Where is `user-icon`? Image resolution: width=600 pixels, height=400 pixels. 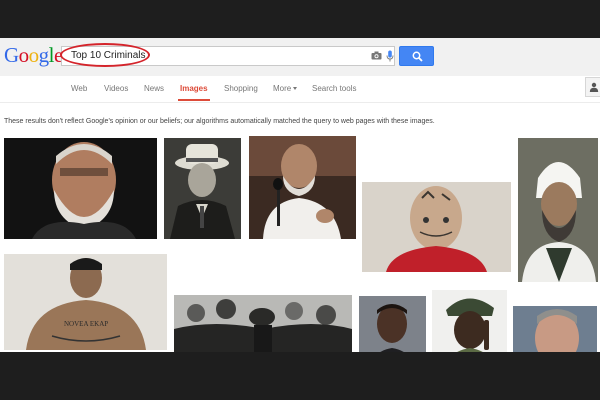
user-icon is located at coordinates (594, 87).